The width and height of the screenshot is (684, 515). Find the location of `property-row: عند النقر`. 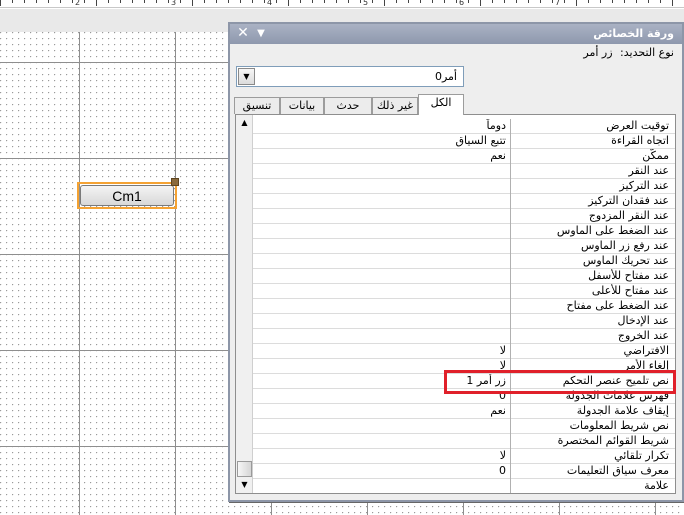

property-row: عند النقر is located at coordinates (464, 171).